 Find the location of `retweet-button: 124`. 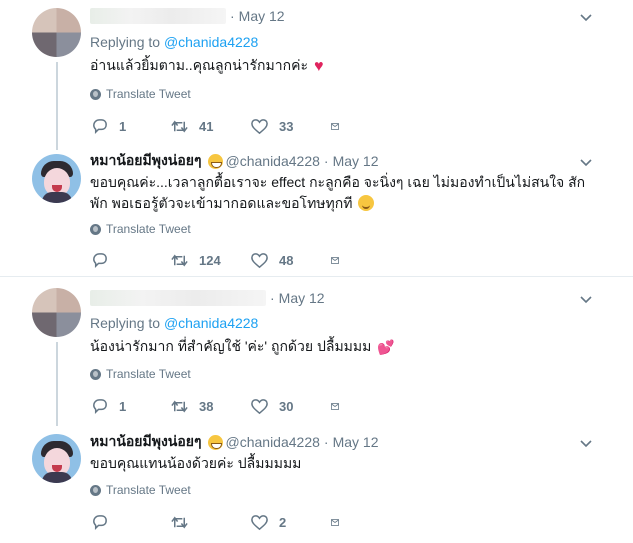

retweet-button: 124 is located at coordinates (210, 260).